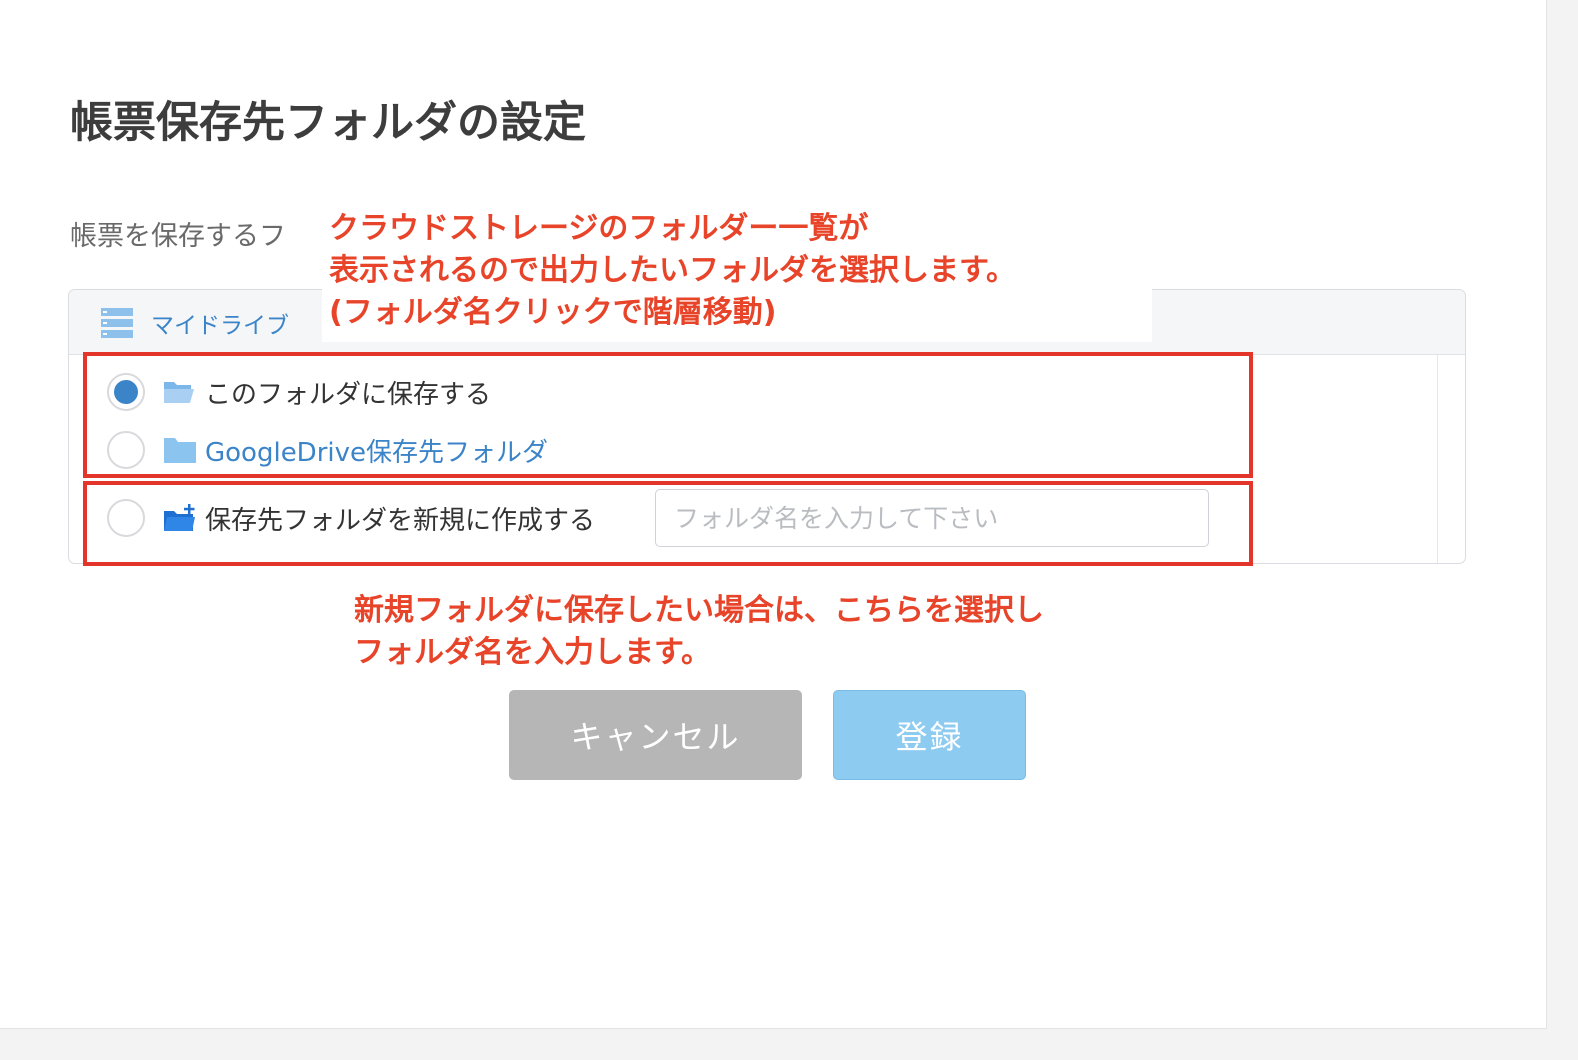 The height and width of the screenshot is (1060, 1578). I want to click on scrollbar-track, so click(1437, 458).